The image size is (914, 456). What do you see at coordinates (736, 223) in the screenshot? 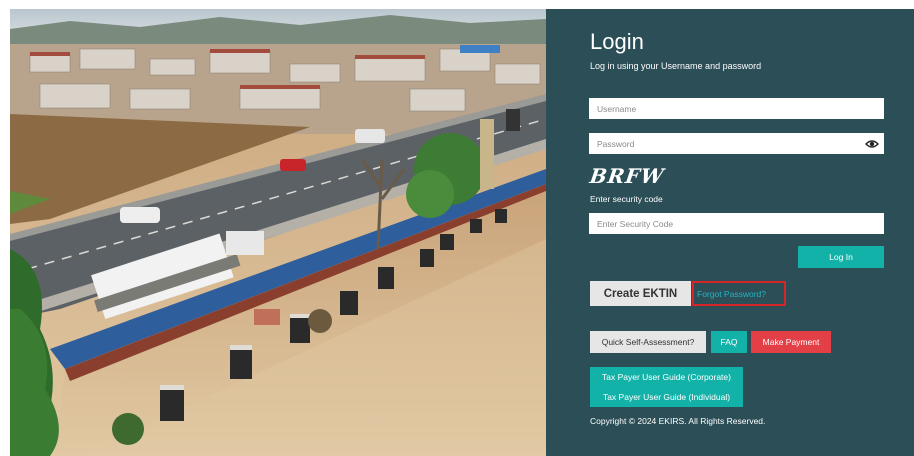
I see `security-code-input` at bounding box center [736, 223].